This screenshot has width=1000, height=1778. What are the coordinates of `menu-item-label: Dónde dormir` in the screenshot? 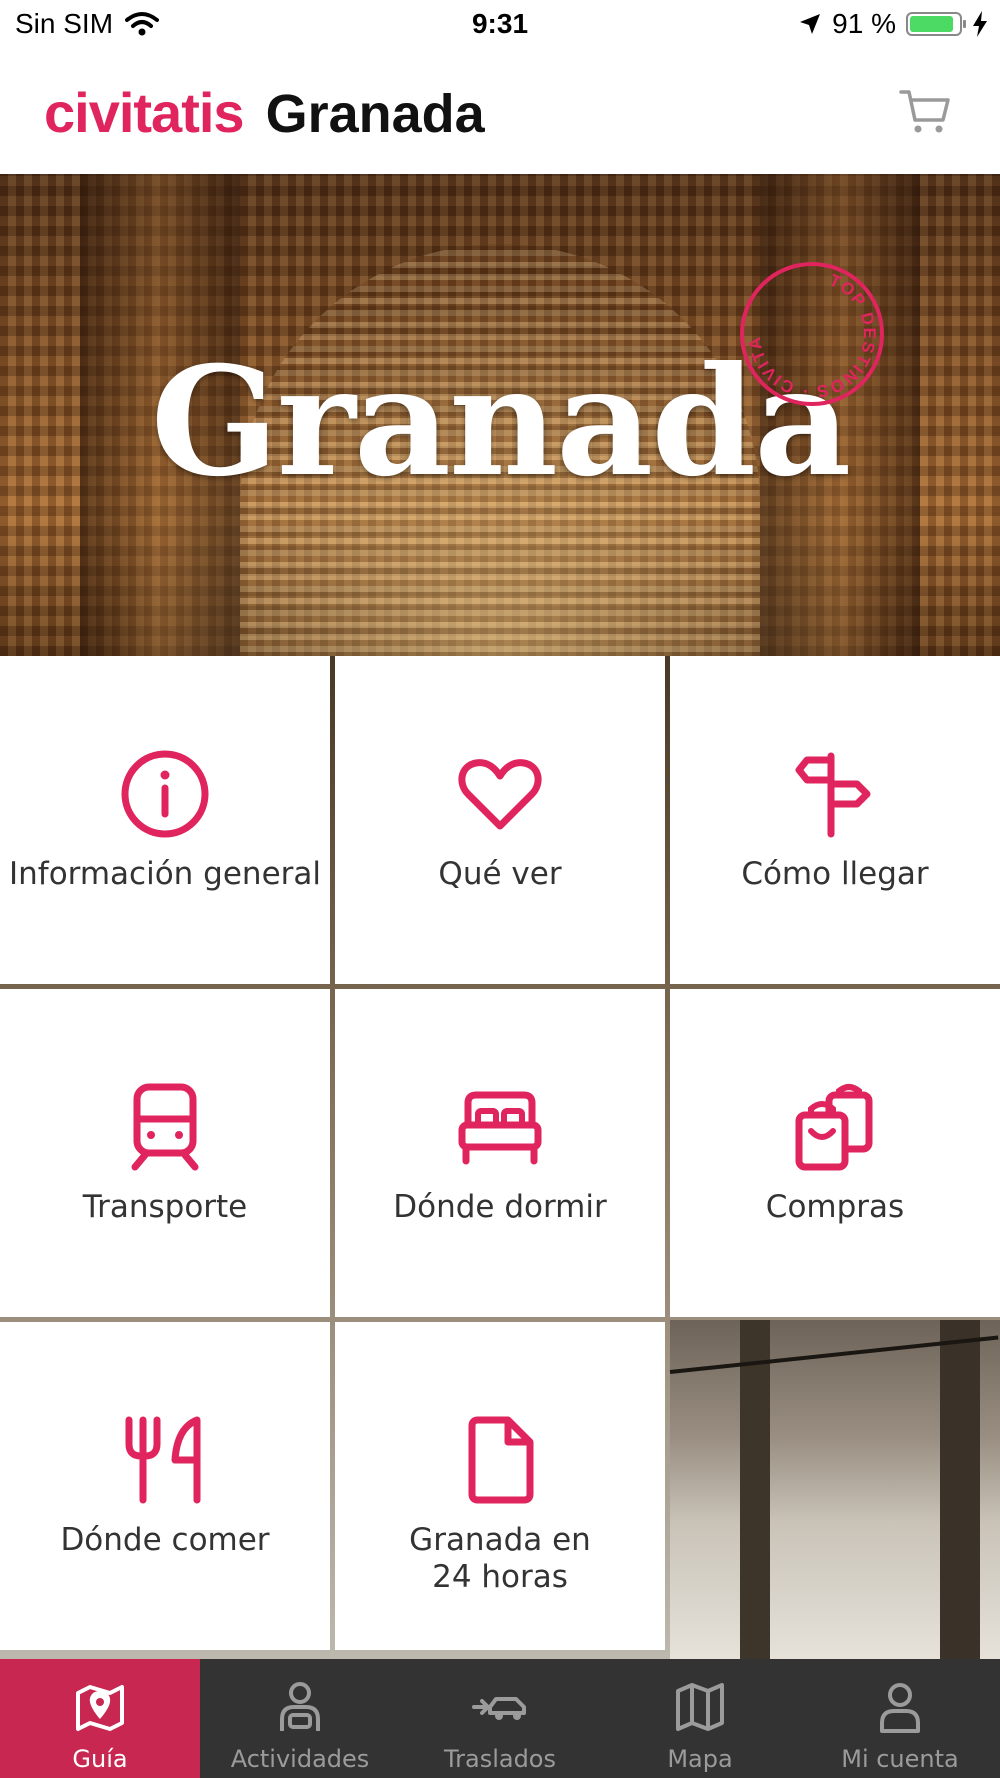 It's located at (500, 1207).